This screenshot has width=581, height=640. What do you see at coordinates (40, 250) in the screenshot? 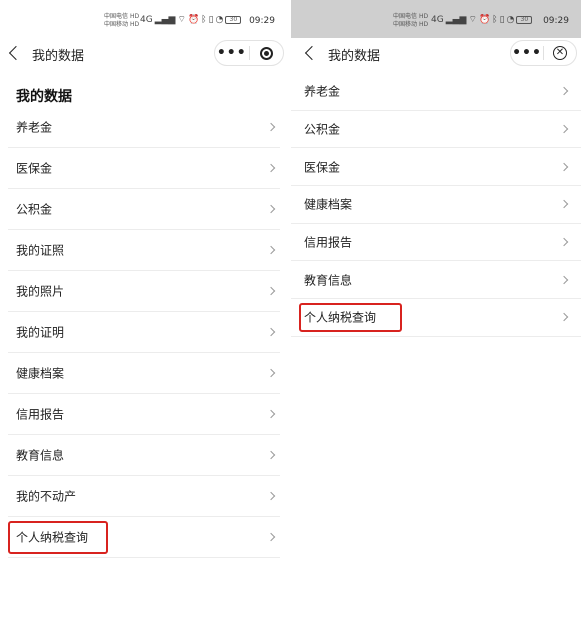
I see `list-item-label: 我的证照` at bounding box center [40, 250].